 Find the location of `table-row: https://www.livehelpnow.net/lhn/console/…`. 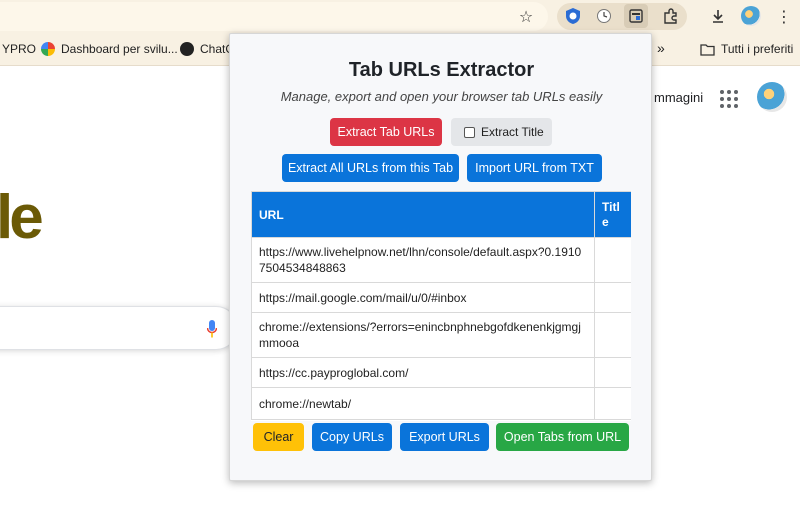

table-row: https://www.livehelpnow.net/lhn/console/… is located at coordinates (441, 260).